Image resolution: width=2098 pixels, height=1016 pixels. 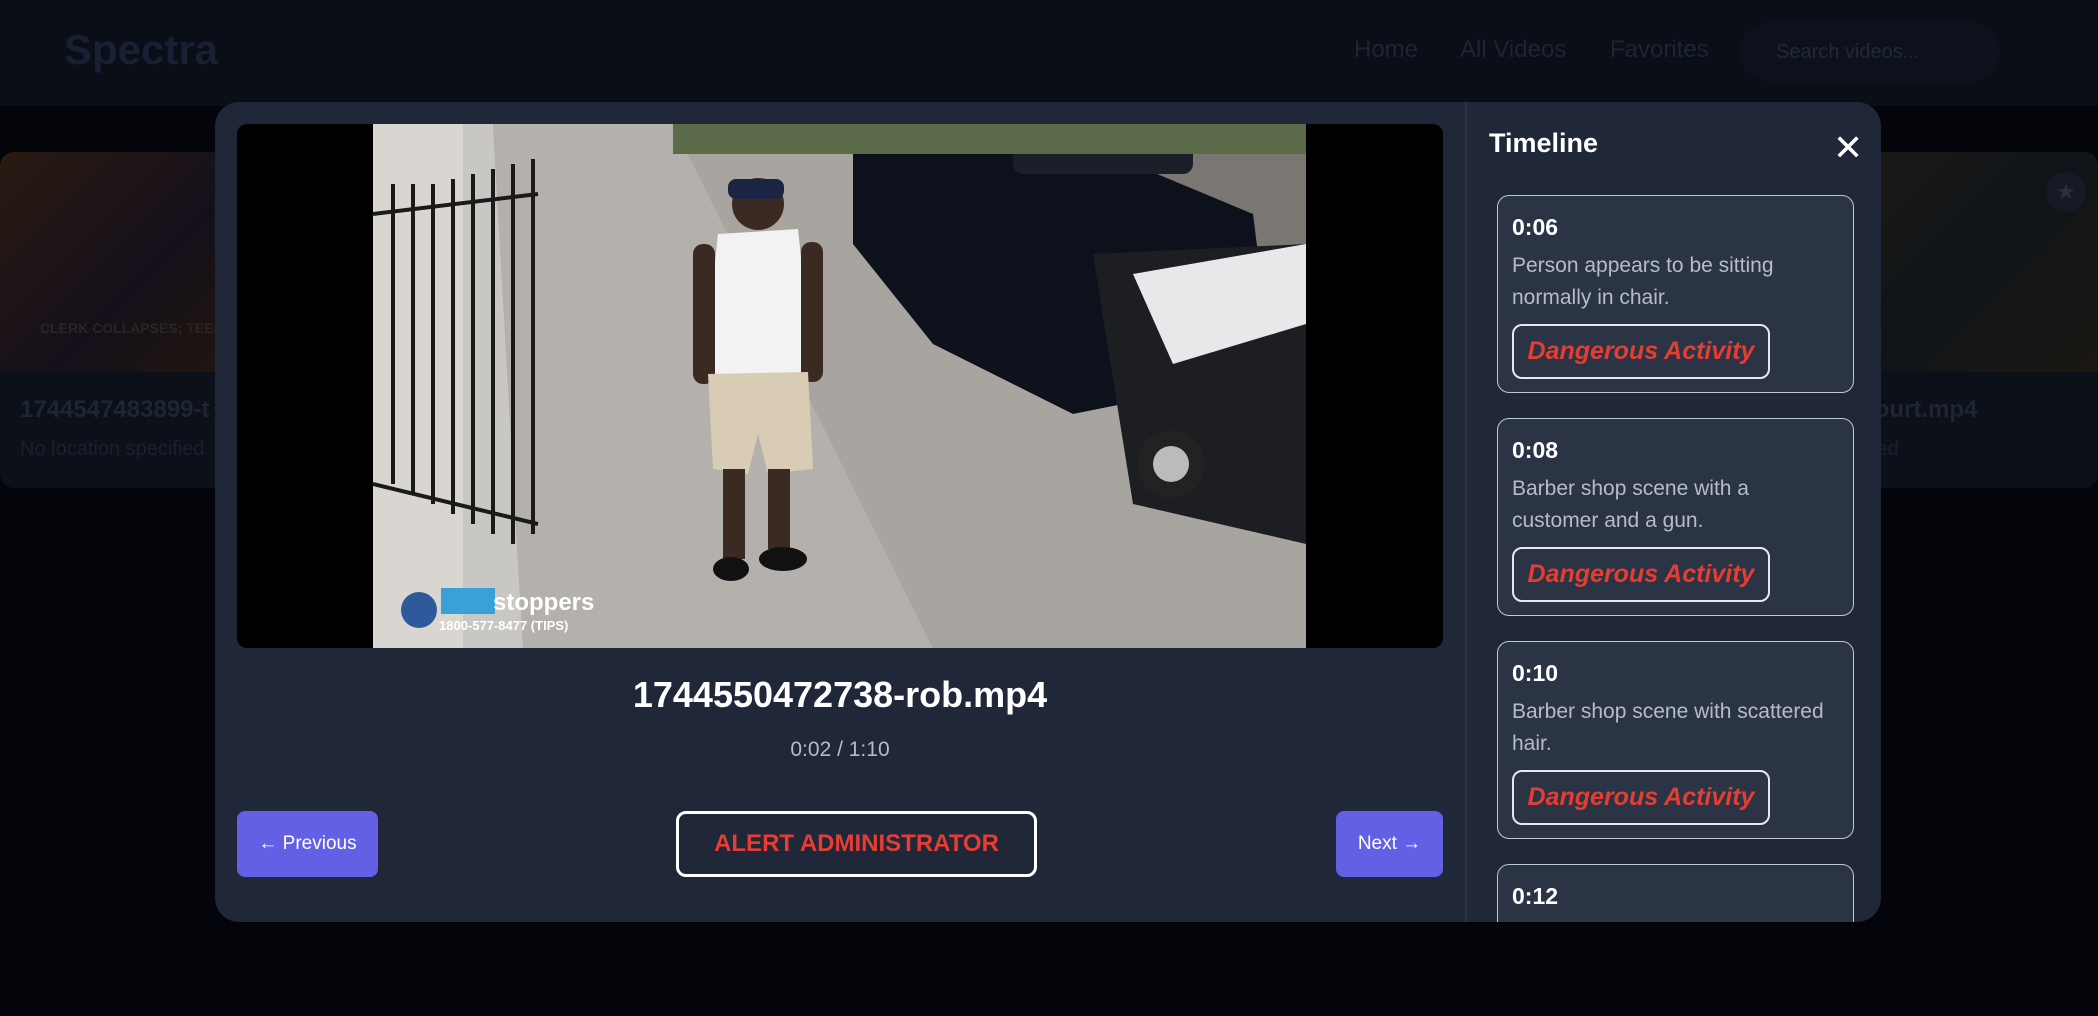 I want to click on thumbnail-caption: CLERK COLLAPSES; TEENS ROB, so click(x=133, y=328).